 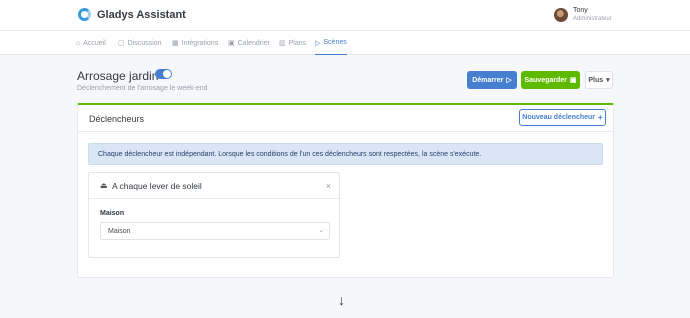 What do you see at coordinates (561, 15) in the screenshot?
I see `avatar` at bounding box center [561, 15].